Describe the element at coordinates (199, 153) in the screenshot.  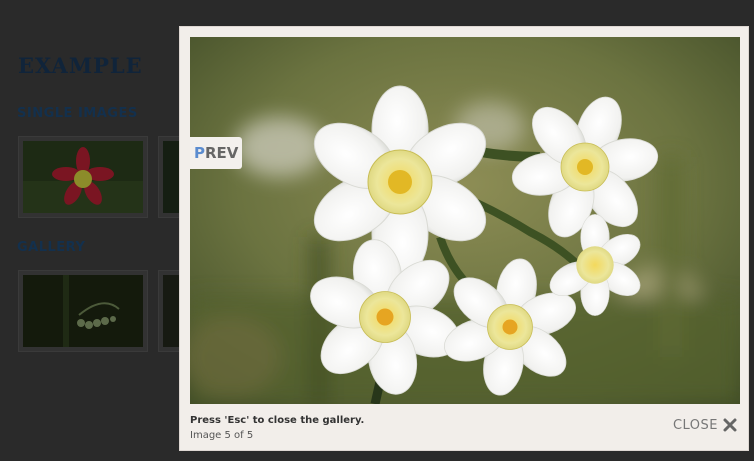
I see `prev-label-first: P` at that location.